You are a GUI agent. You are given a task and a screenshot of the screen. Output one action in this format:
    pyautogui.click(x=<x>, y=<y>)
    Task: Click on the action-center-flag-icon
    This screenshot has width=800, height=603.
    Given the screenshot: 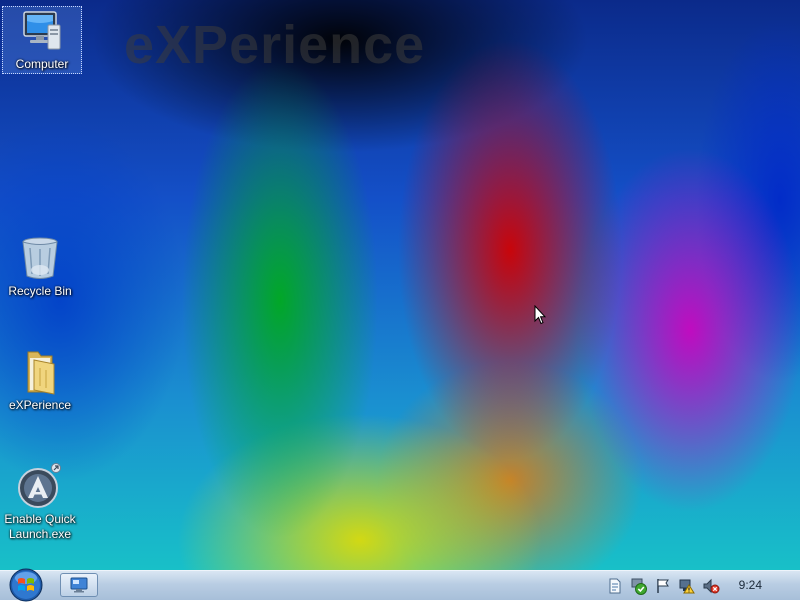 What is the action you would take?
    pyautogui.click(x=663, y=586)
    